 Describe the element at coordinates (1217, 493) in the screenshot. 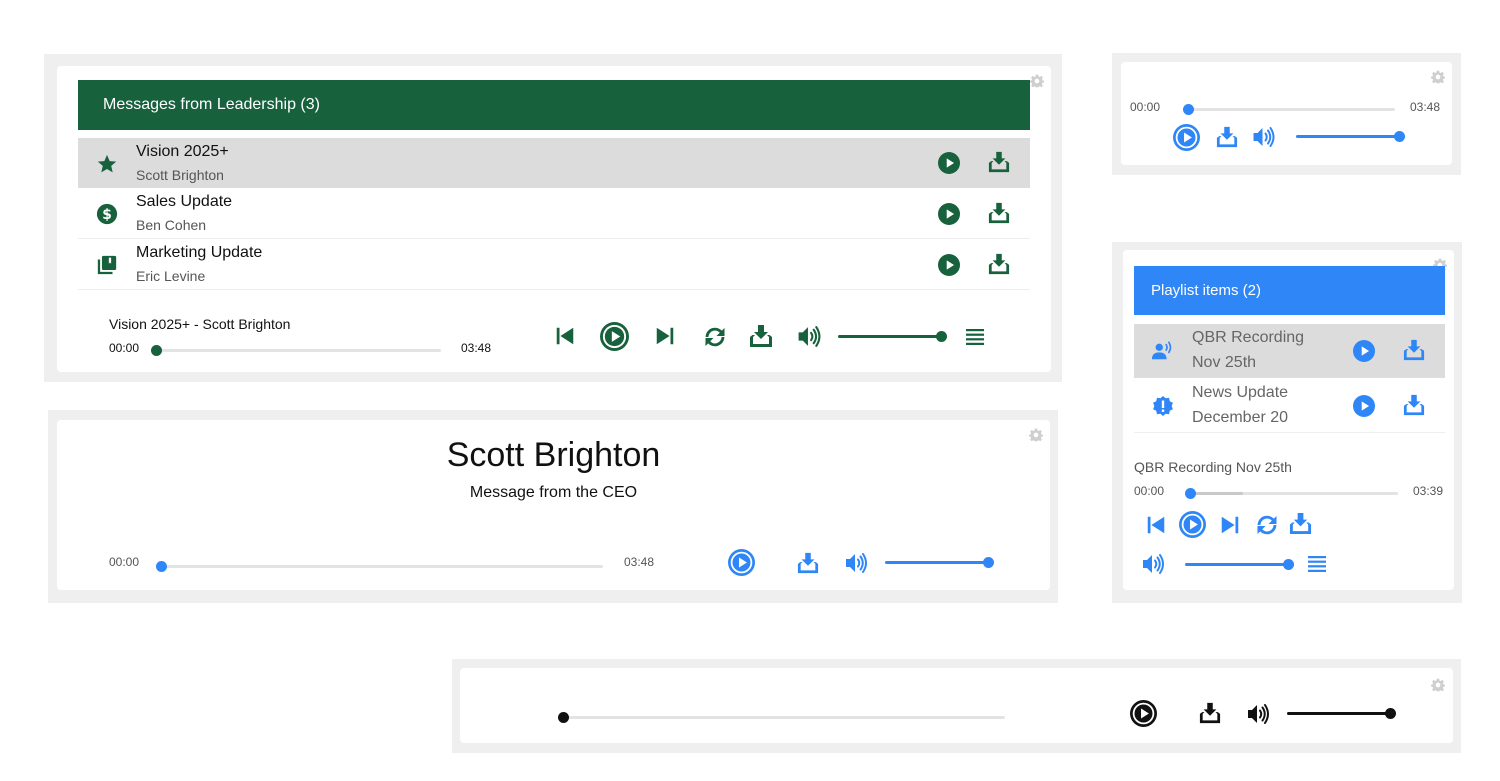

I see `buffered-bar` at that location.